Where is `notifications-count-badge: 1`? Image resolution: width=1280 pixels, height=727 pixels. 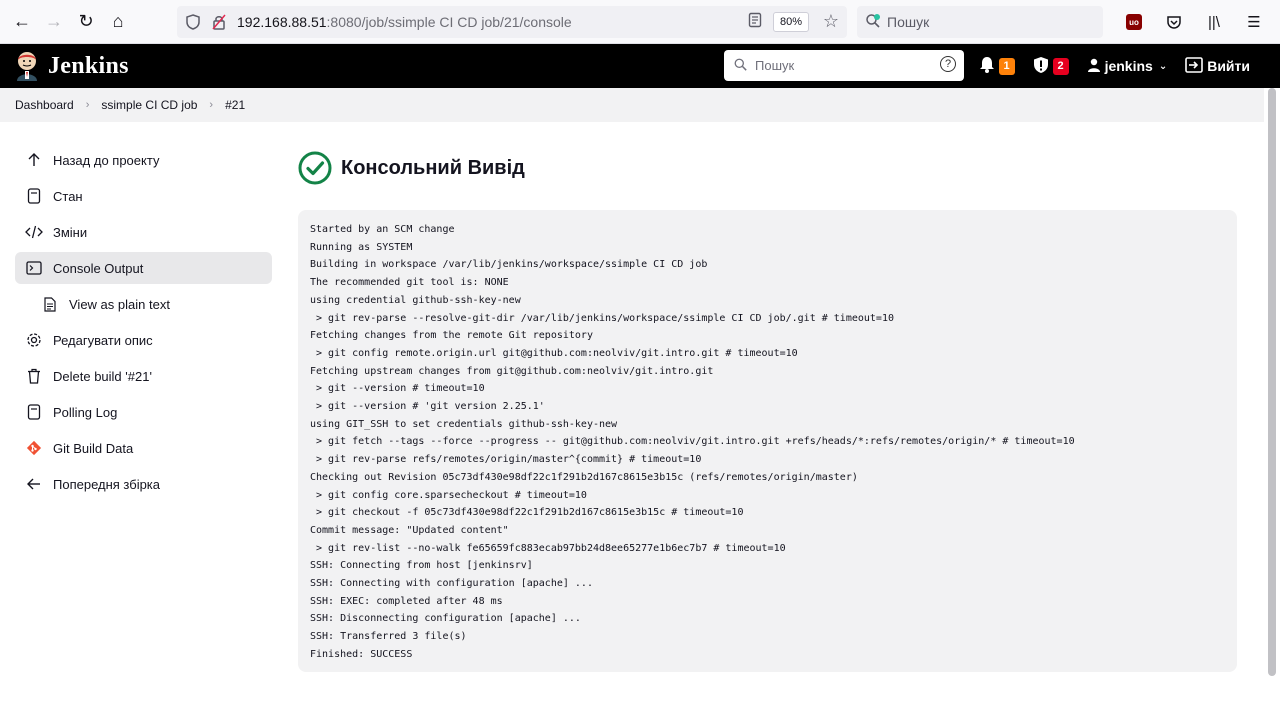
notifications-count-badge: 1 is located at coordinates (1006, 66).